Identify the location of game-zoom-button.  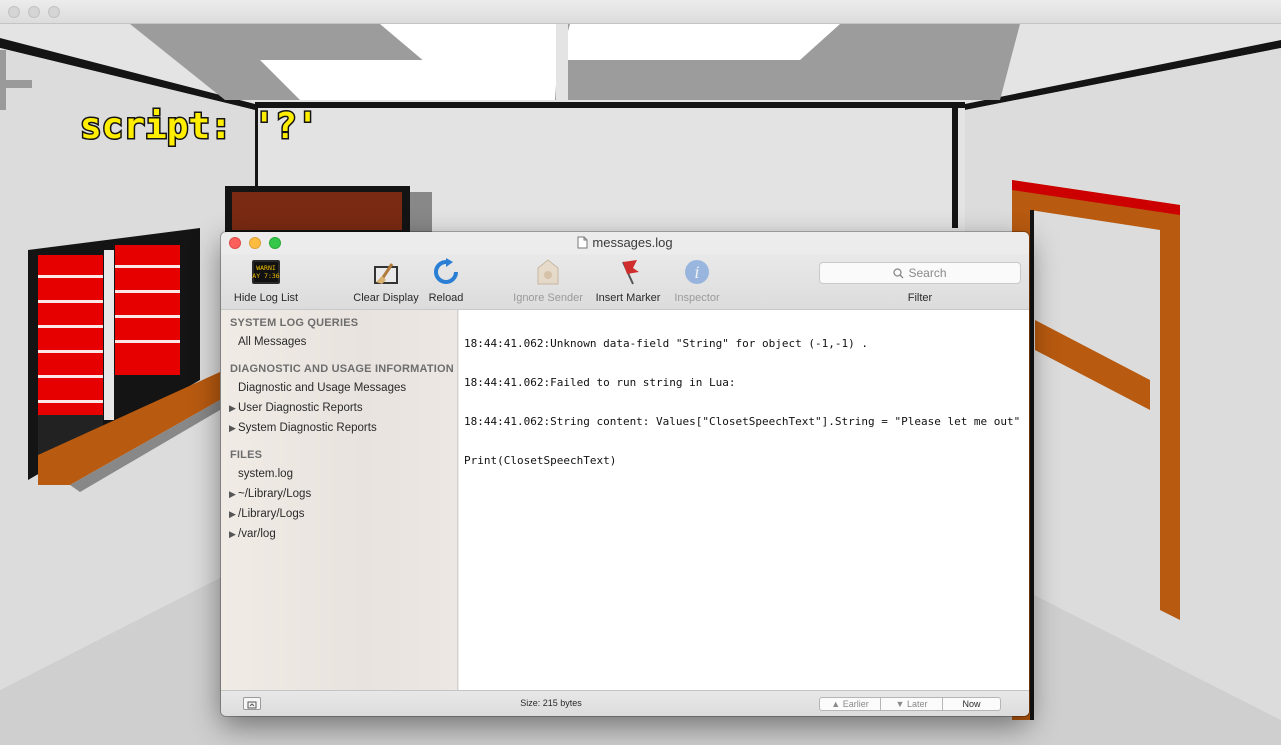
(54, 12).